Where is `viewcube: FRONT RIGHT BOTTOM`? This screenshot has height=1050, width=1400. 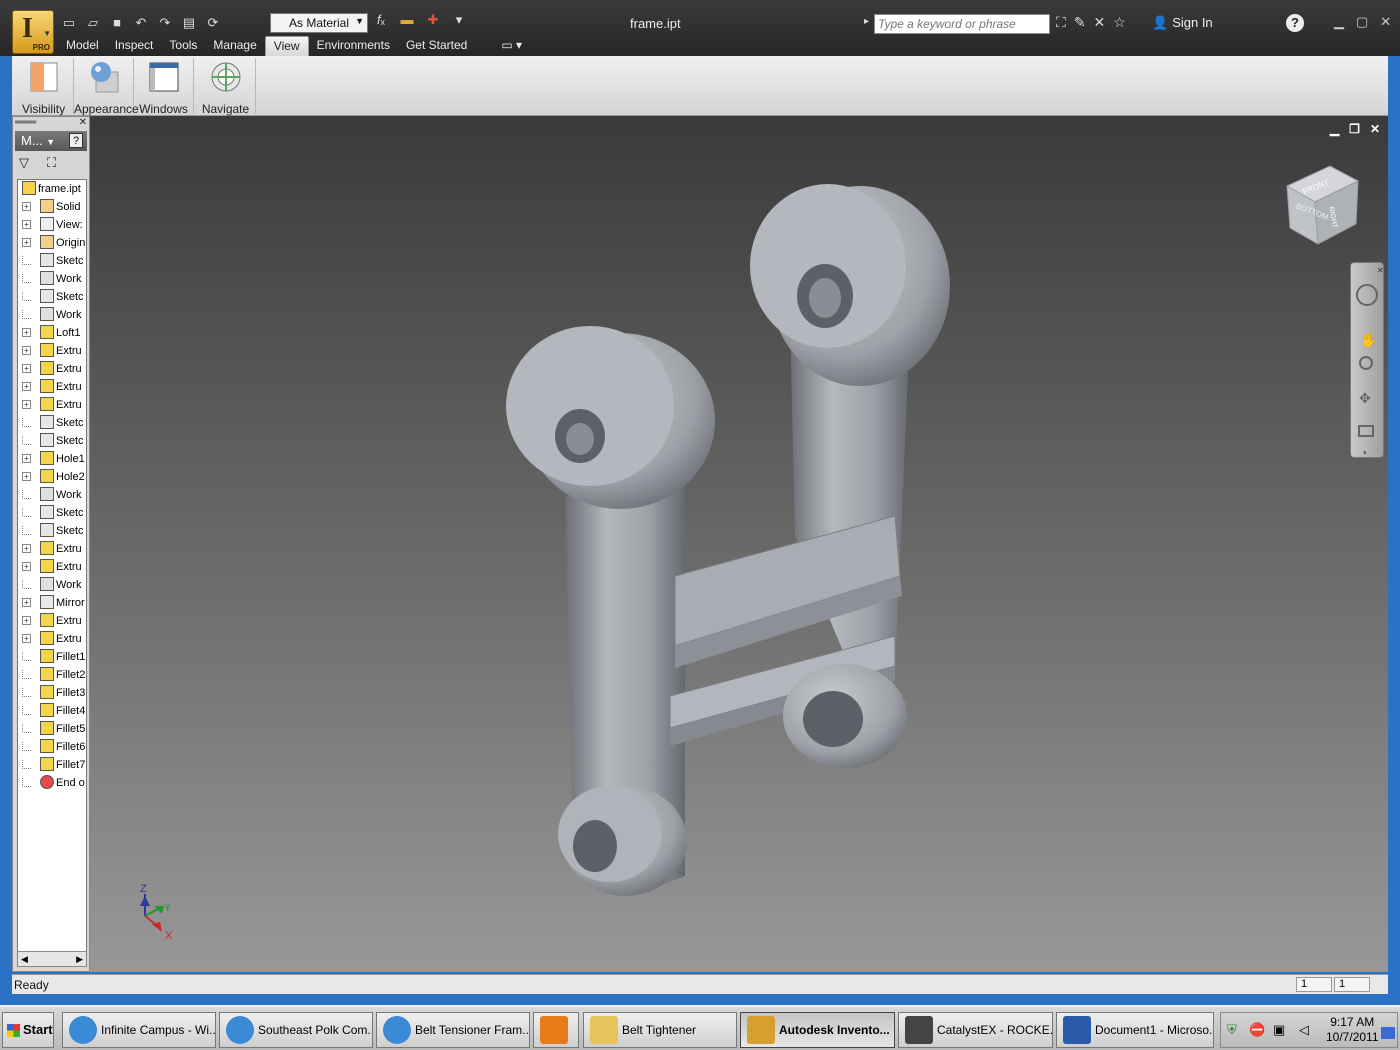 viewcube: FRONT RIGHT BOTTOM is located at coordinates (1322, 205).